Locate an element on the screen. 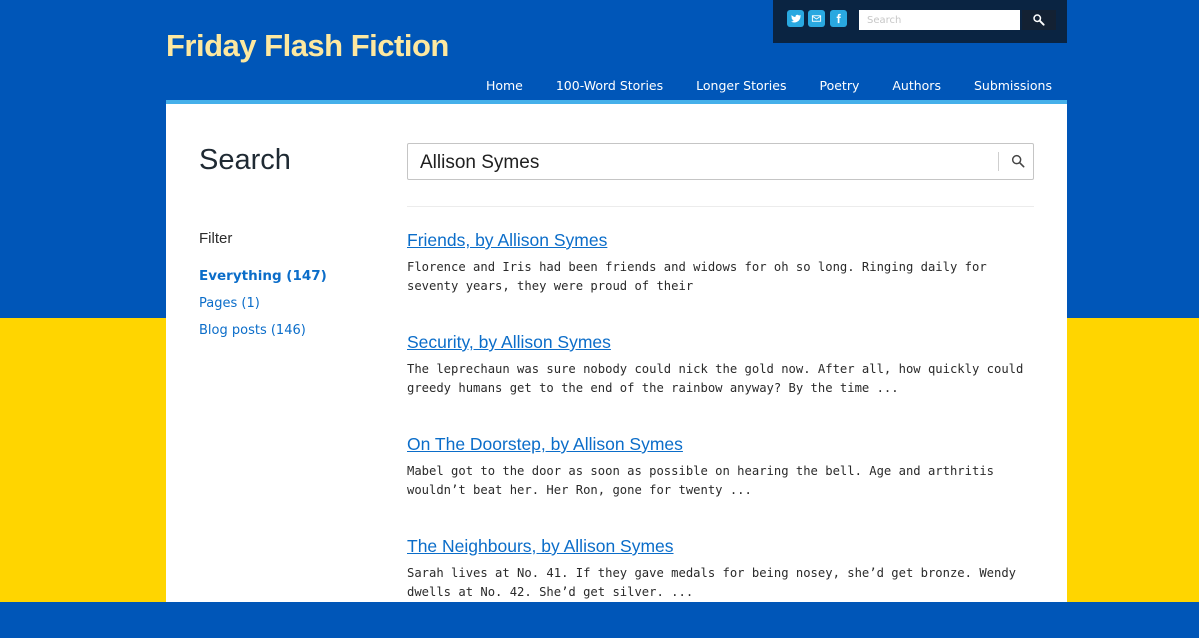 Image resolution: width=1199 pixels, height=638 pixels. nav-home: Home is located at coordinates (504, 85).